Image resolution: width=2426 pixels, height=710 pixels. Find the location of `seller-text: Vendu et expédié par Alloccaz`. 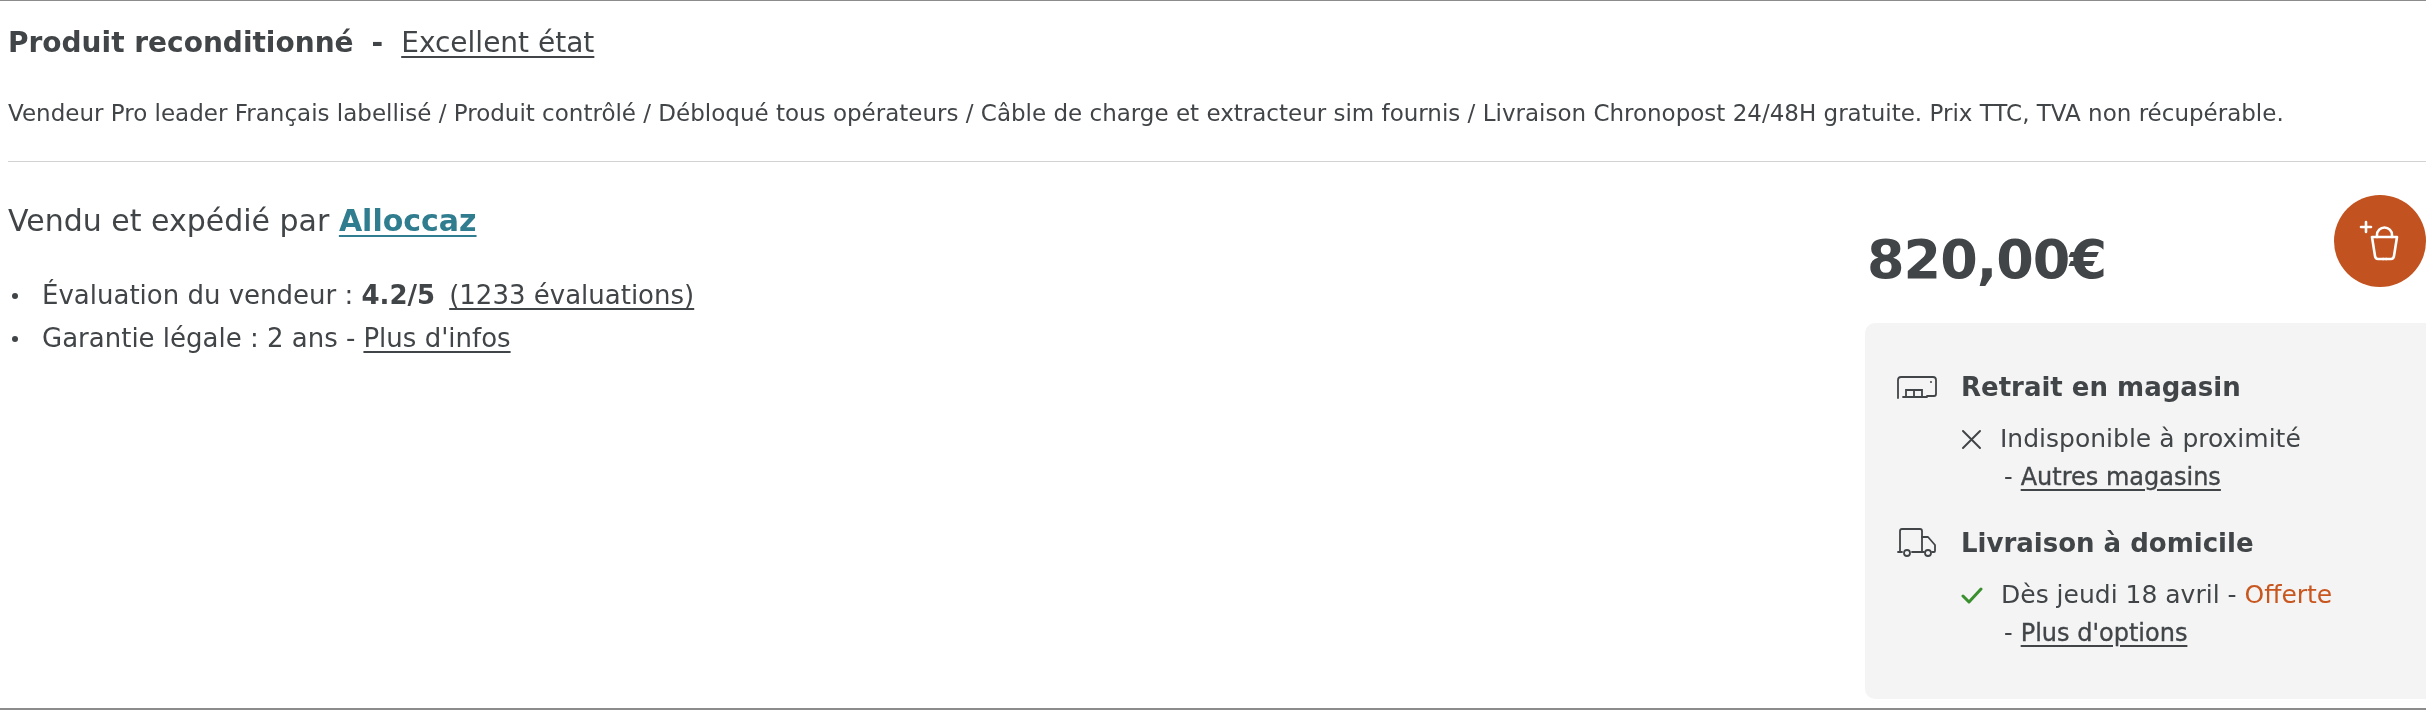

seller-text: Vendu et expédié par Alloccaz is located at coordinates (242, 221).